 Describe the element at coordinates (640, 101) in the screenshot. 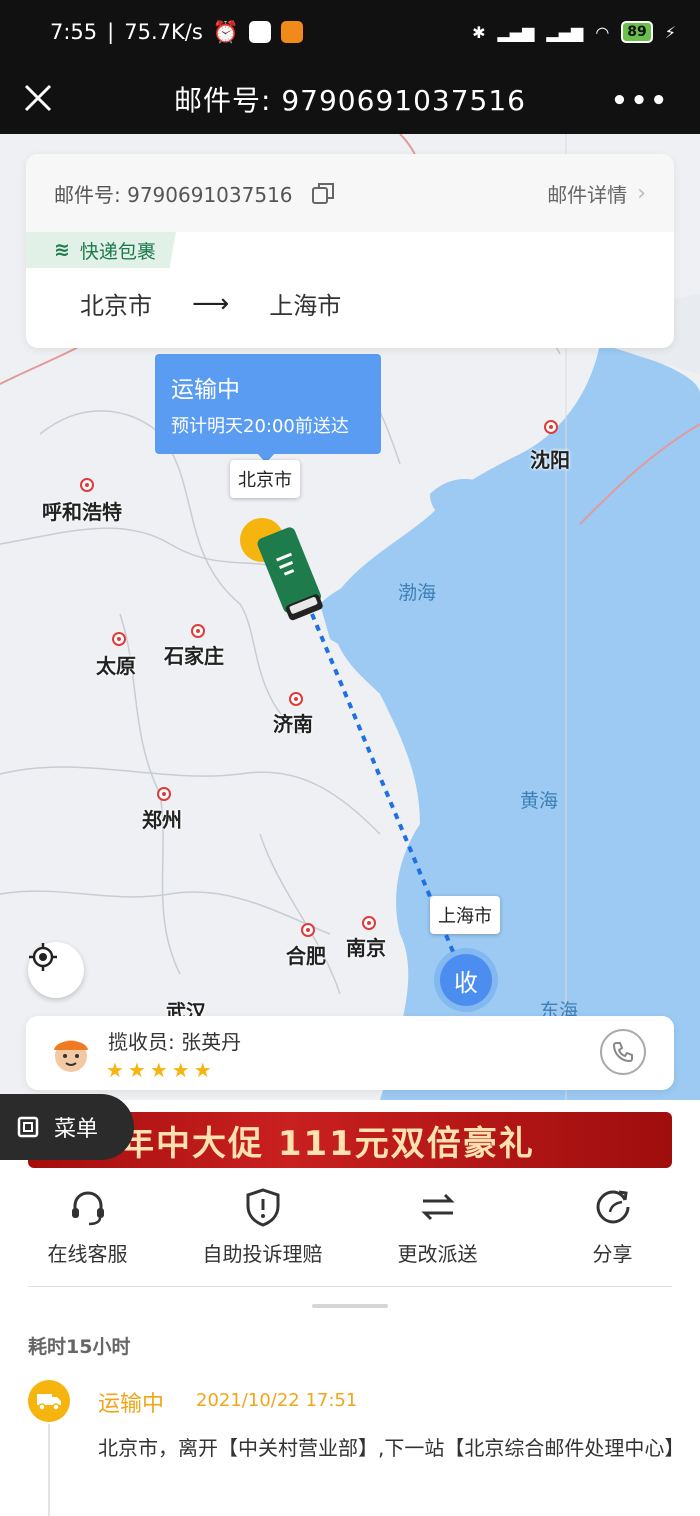

I see `more-icon: •••` at that location.